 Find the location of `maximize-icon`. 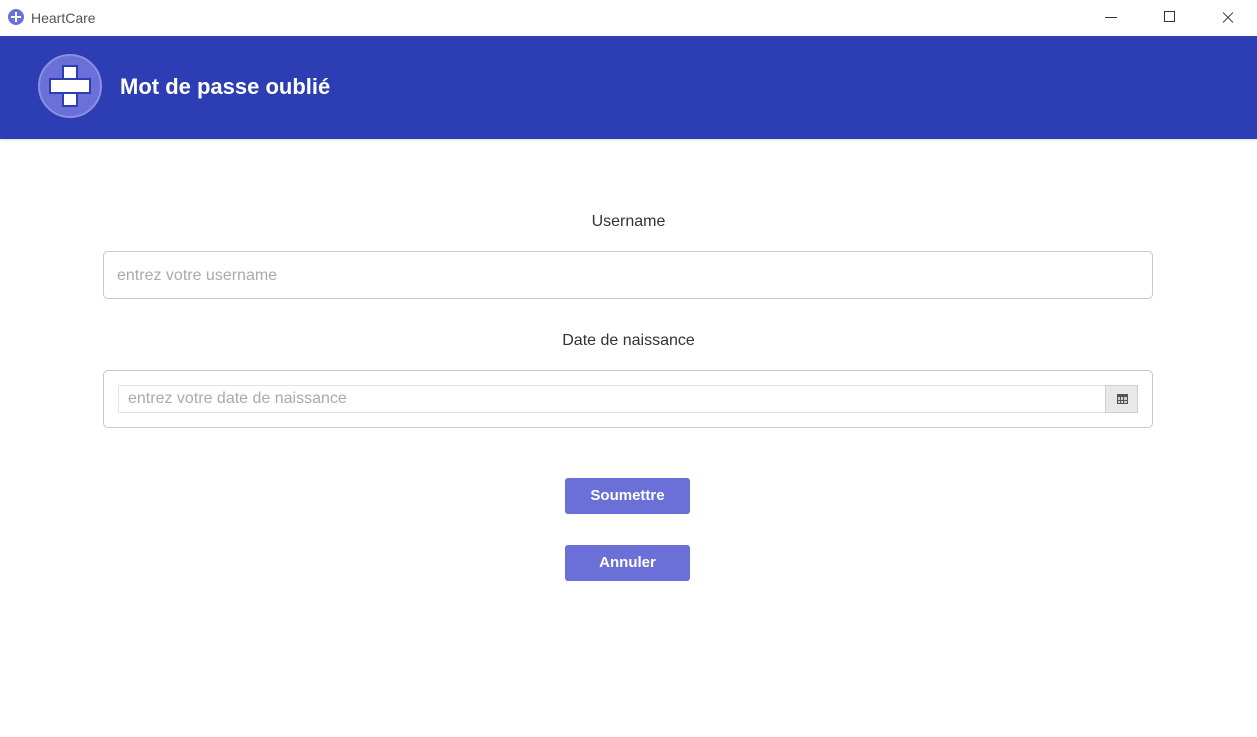

maximize-icon is located at coordinates (1169, 16).